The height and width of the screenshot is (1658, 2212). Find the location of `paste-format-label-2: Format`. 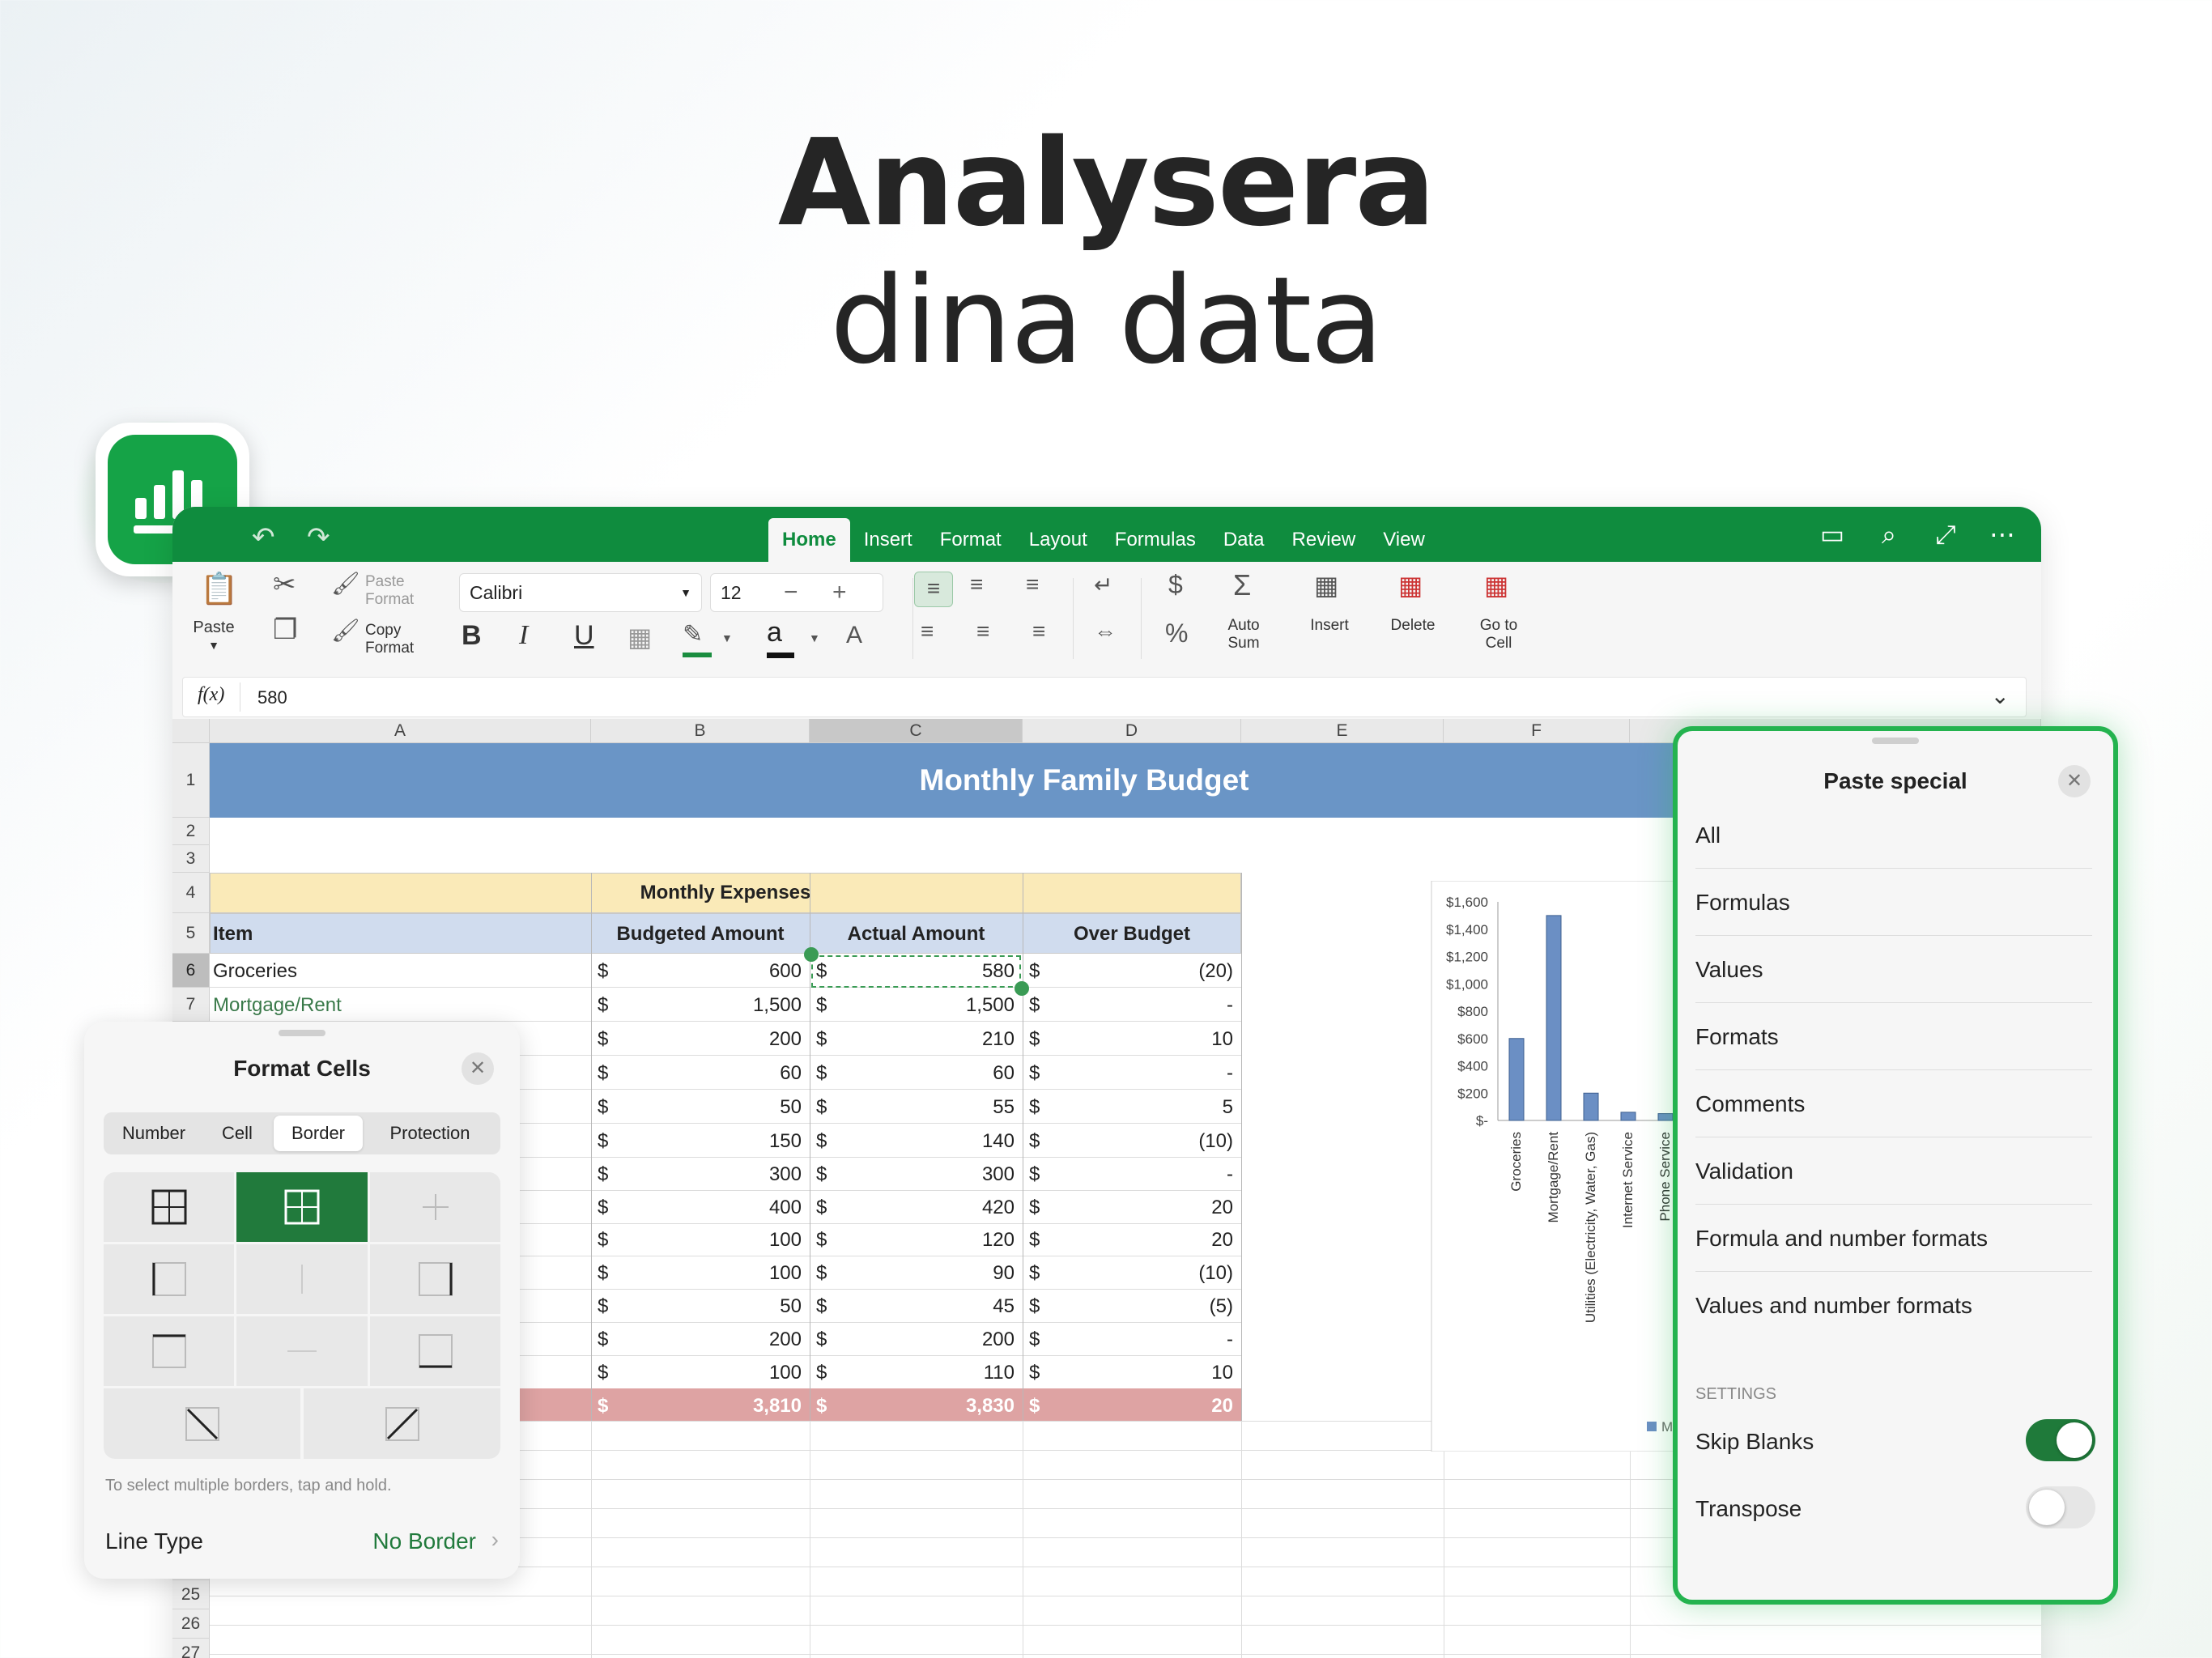

paste-format-label-2: Format is located at coordinates (398, 600).